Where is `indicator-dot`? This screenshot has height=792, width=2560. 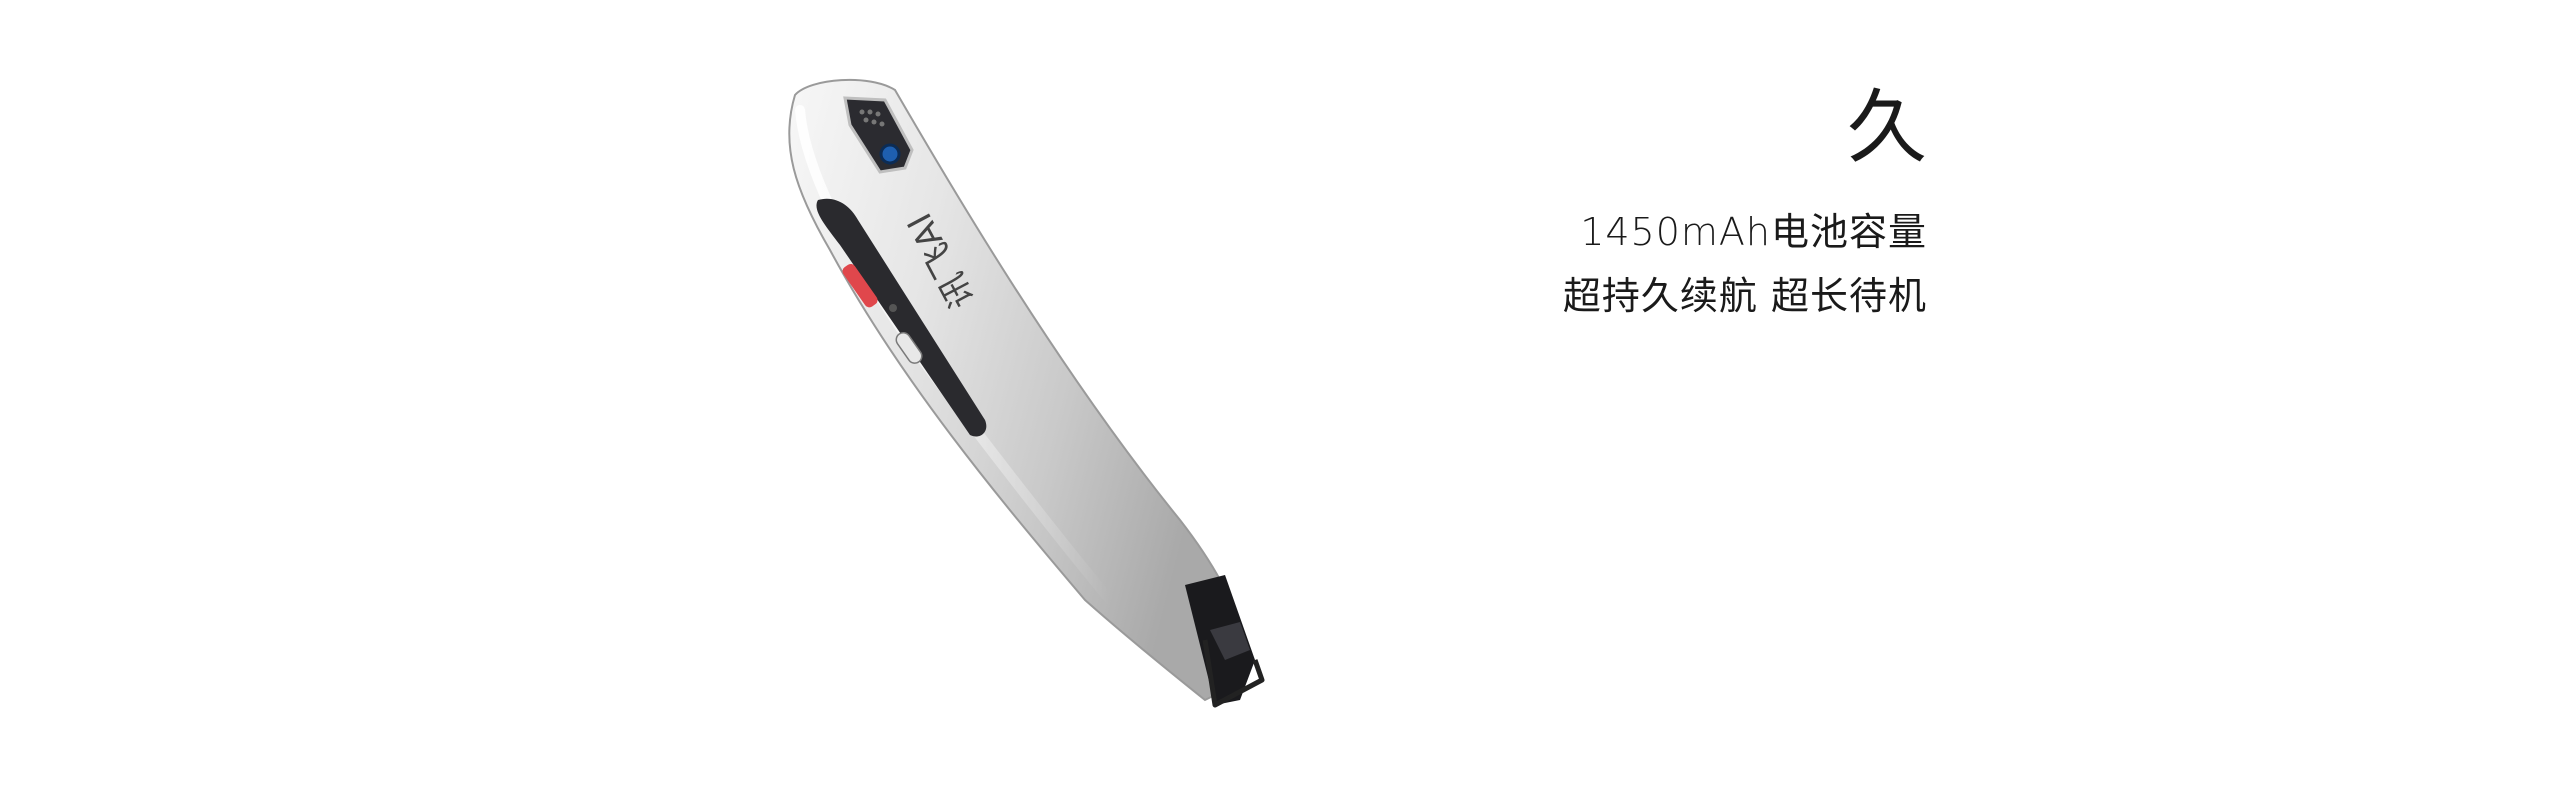
indicator-dot is located at coordinates (893, 308).